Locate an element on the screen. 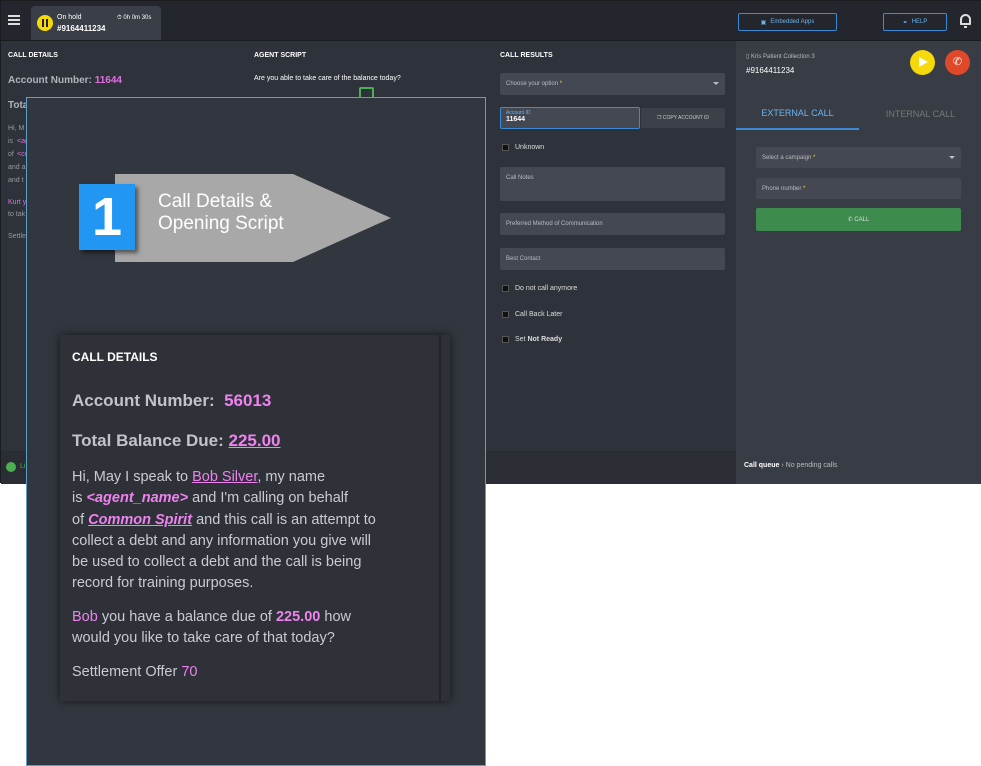  bell-icon is located at coordinates (965, 21).